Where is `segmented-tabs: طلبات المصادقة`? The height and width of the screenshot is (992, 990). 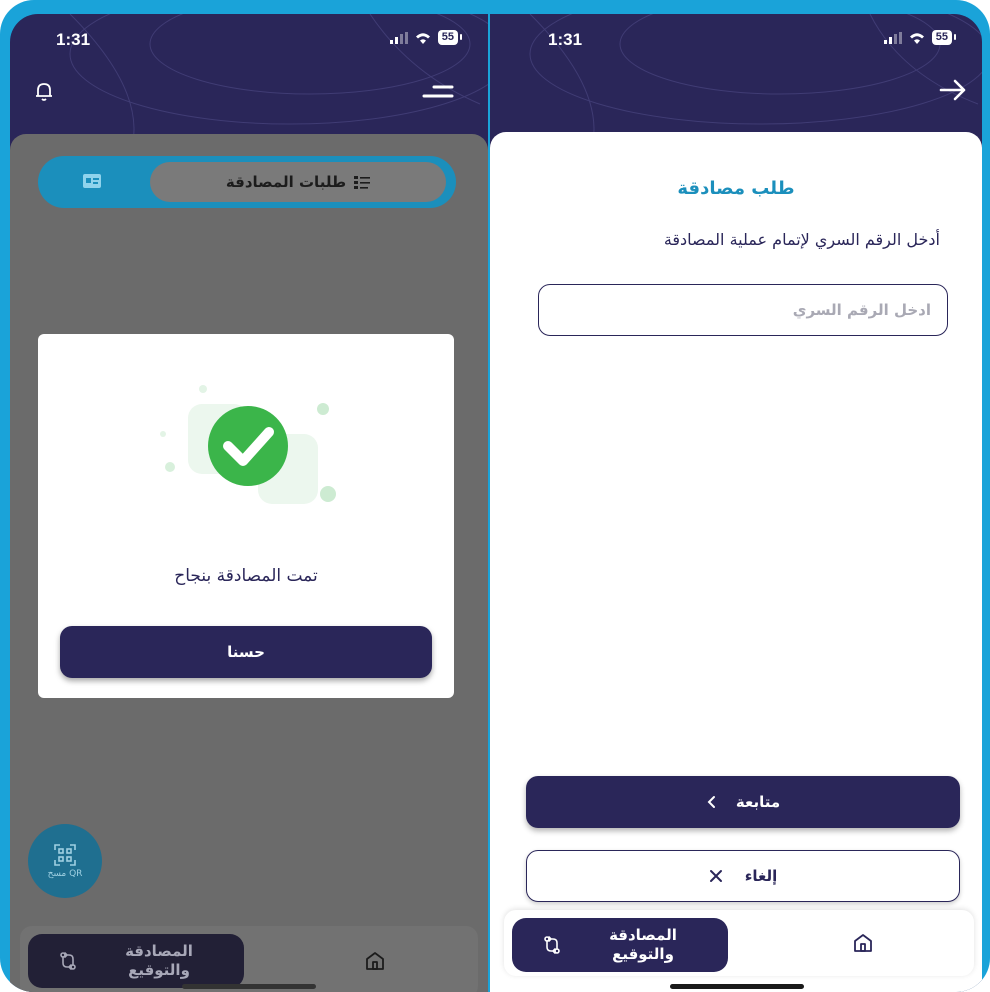
segmented-tabs: طلبات المصادقة is located at coordinates (247, 182).